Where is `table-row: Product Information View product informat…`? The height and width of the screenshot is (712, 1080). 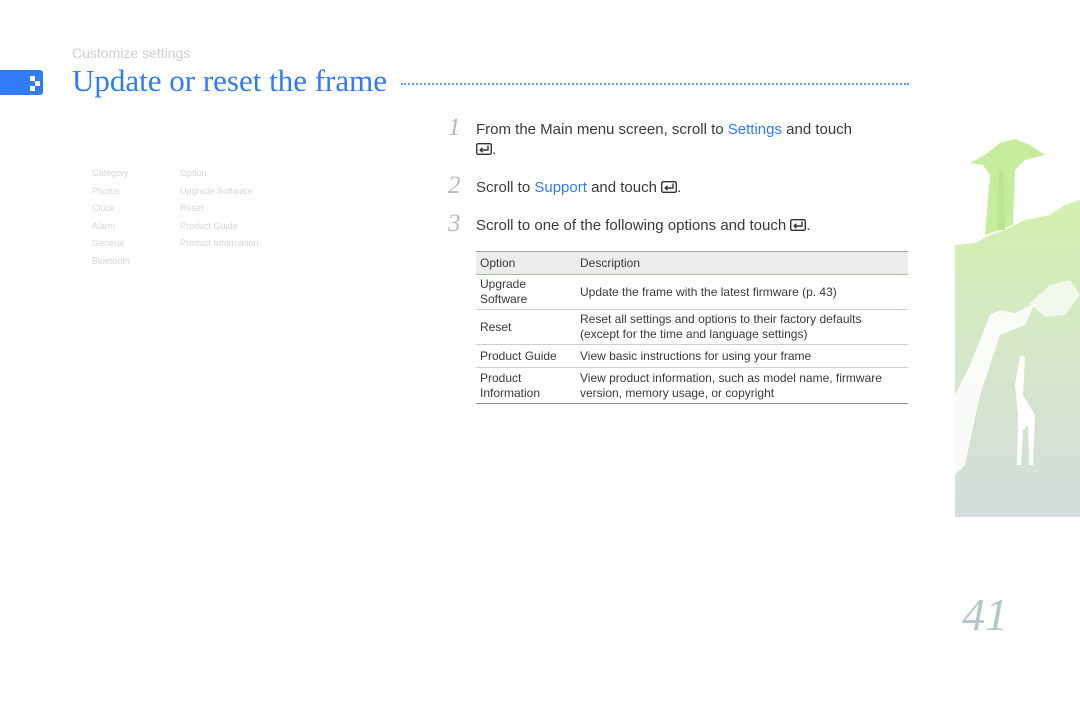 table-row: Product Information View product informat… is located at coordinates (692, 386).